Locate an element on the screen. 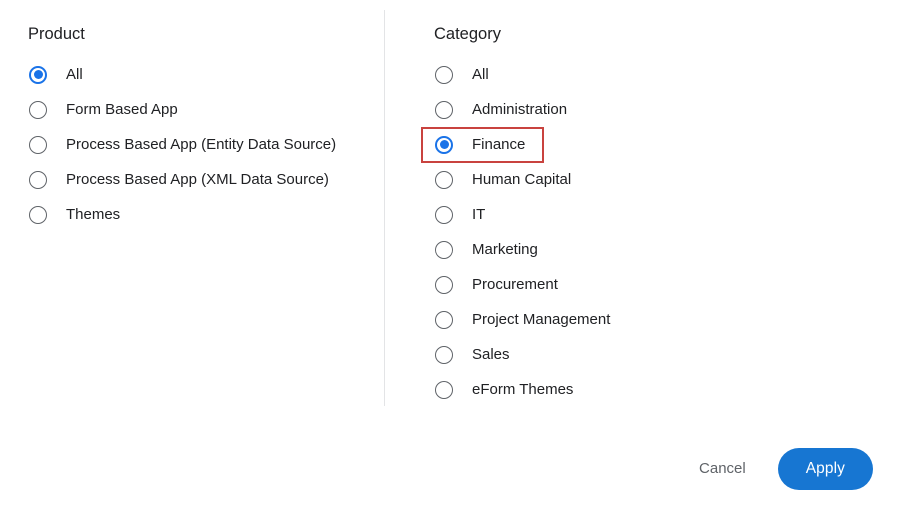  apply-button: Apply is located at coordinates (825, 469).